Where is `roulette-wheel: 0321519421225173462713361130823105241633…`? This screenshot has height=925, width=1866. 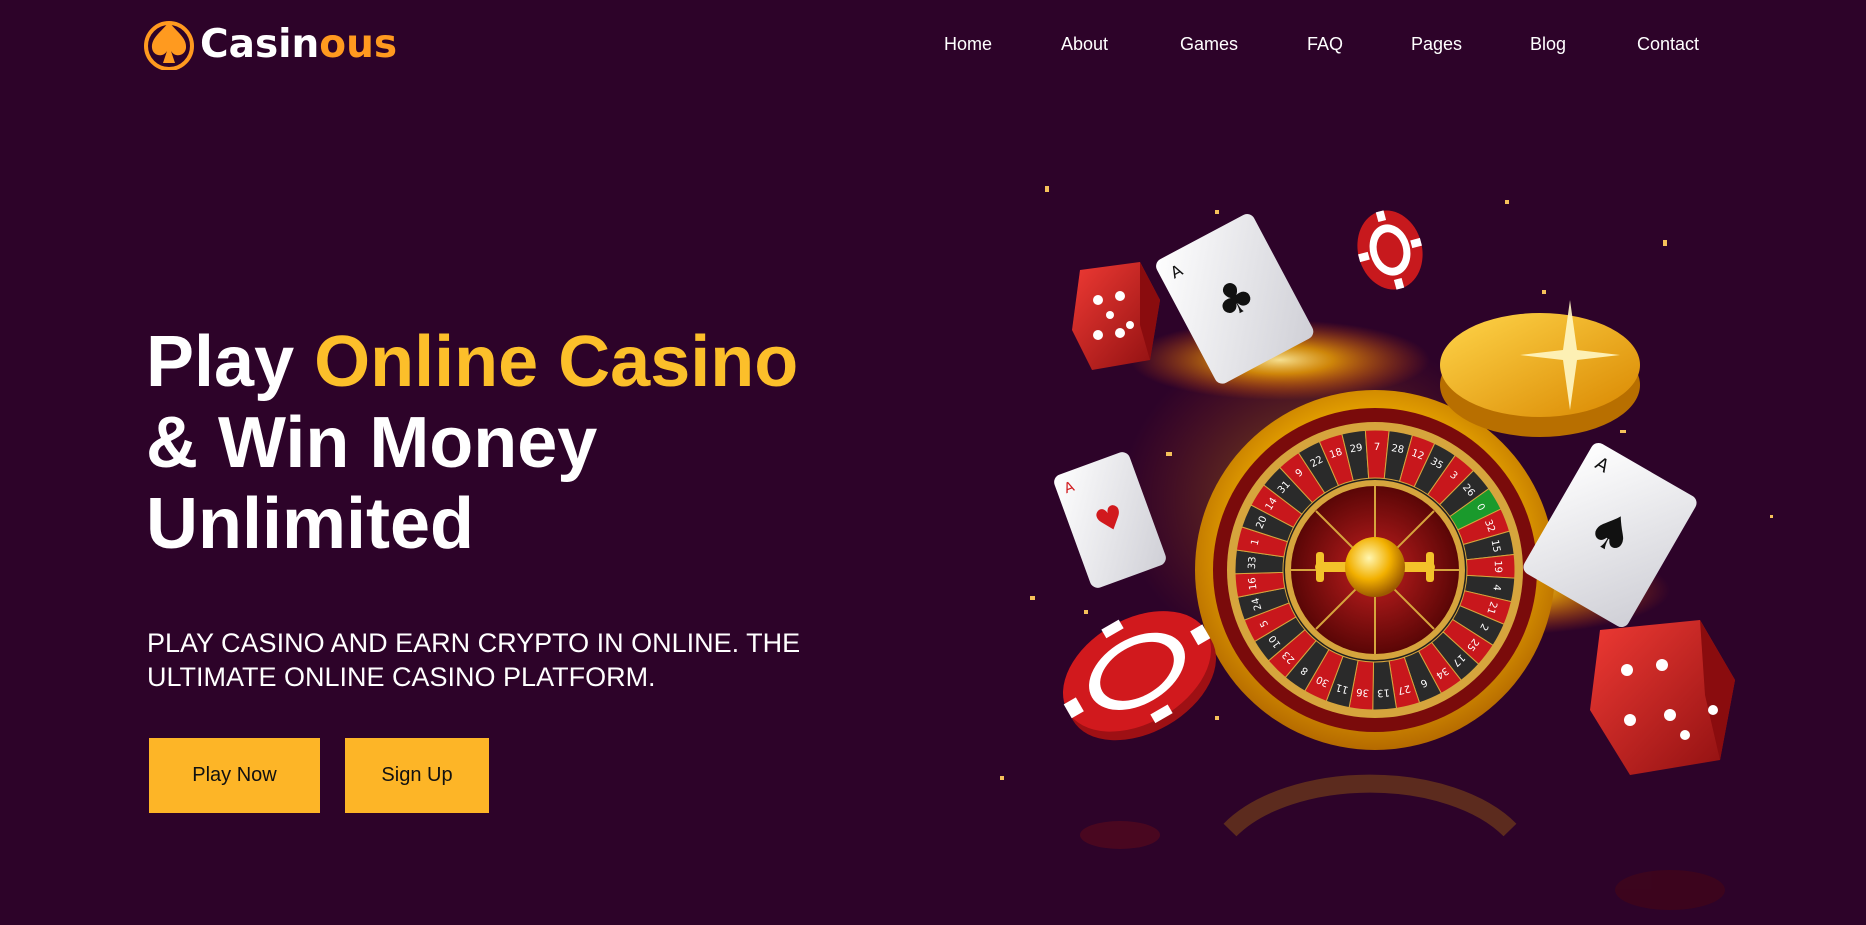
roulette-wheel: 0321519421225173462713361130823105241633… is located at coordinates (1375, 570).